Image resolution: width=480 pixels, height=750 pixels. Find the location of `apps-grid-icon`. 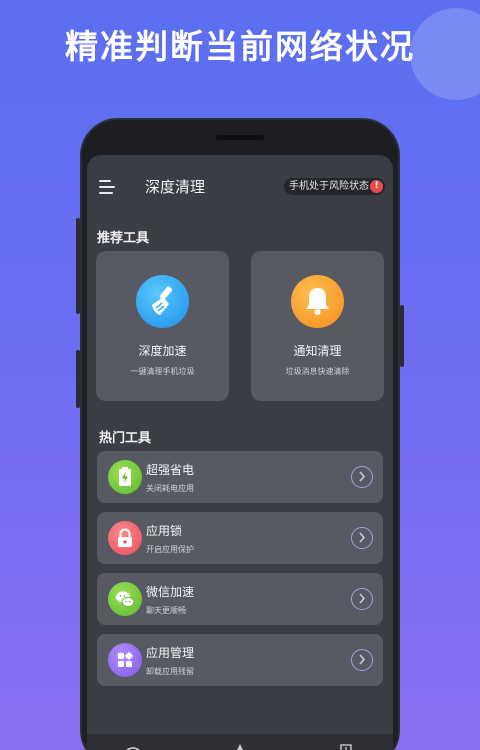

apps-grid-icon is located at coordinates (125, 660).